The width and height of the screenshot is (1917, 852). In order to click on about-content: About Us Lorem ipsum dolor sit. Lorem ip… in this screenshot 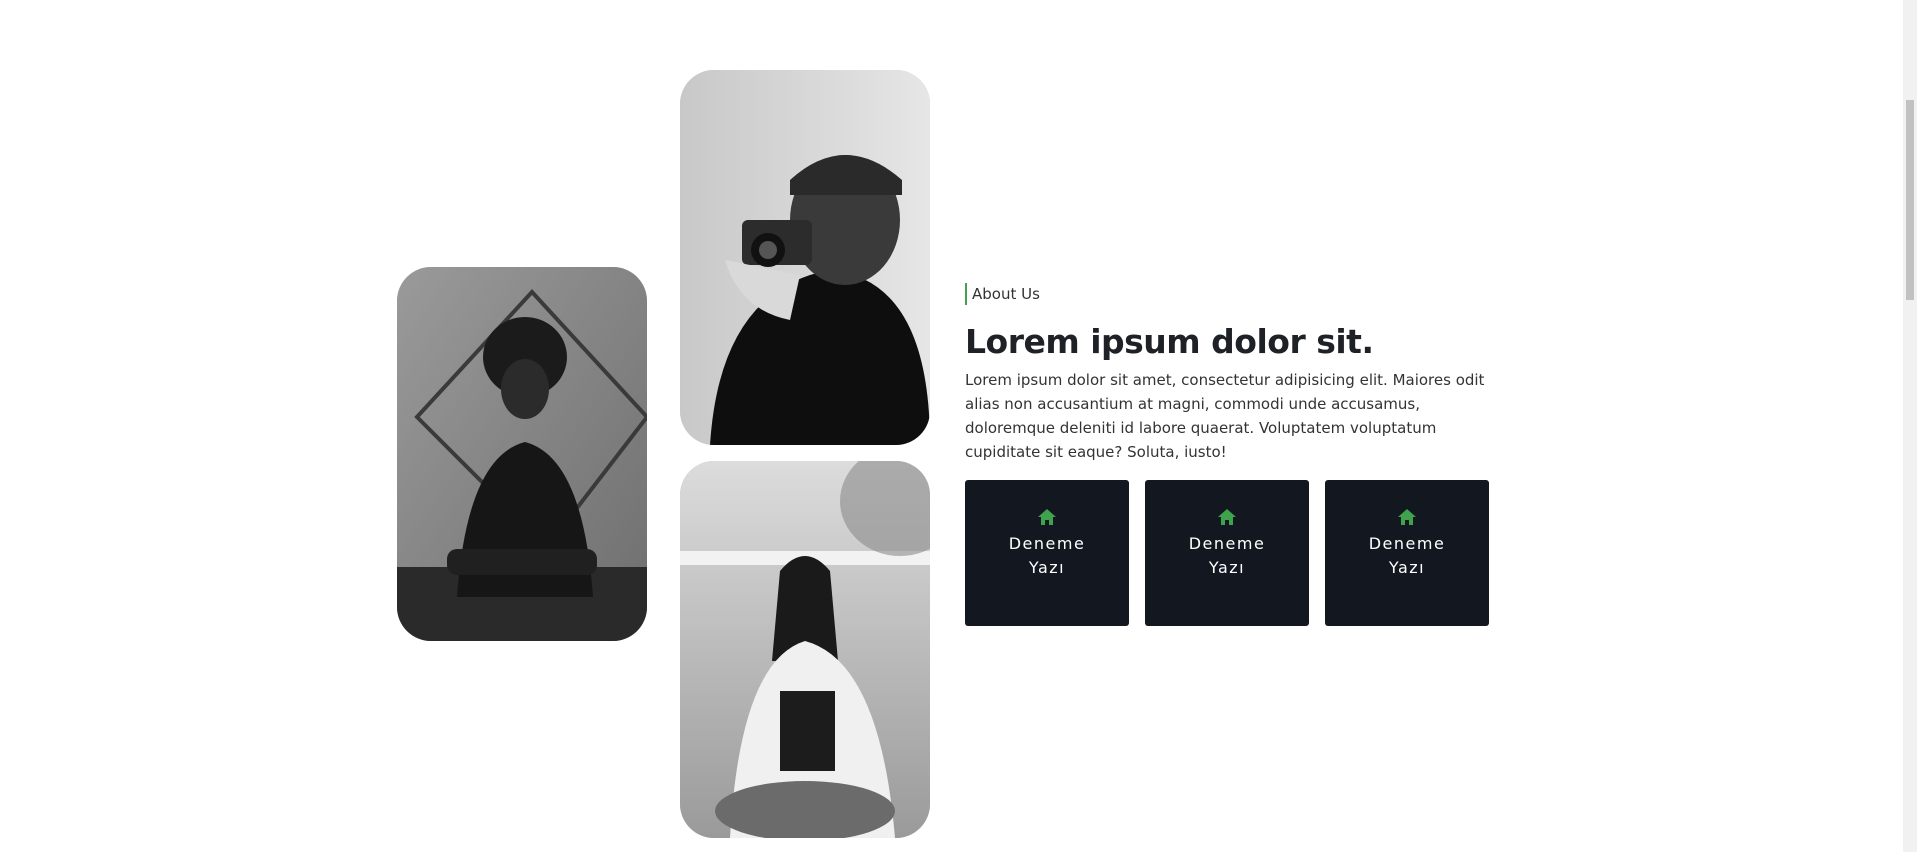, I will do `click(1235, 373)`.